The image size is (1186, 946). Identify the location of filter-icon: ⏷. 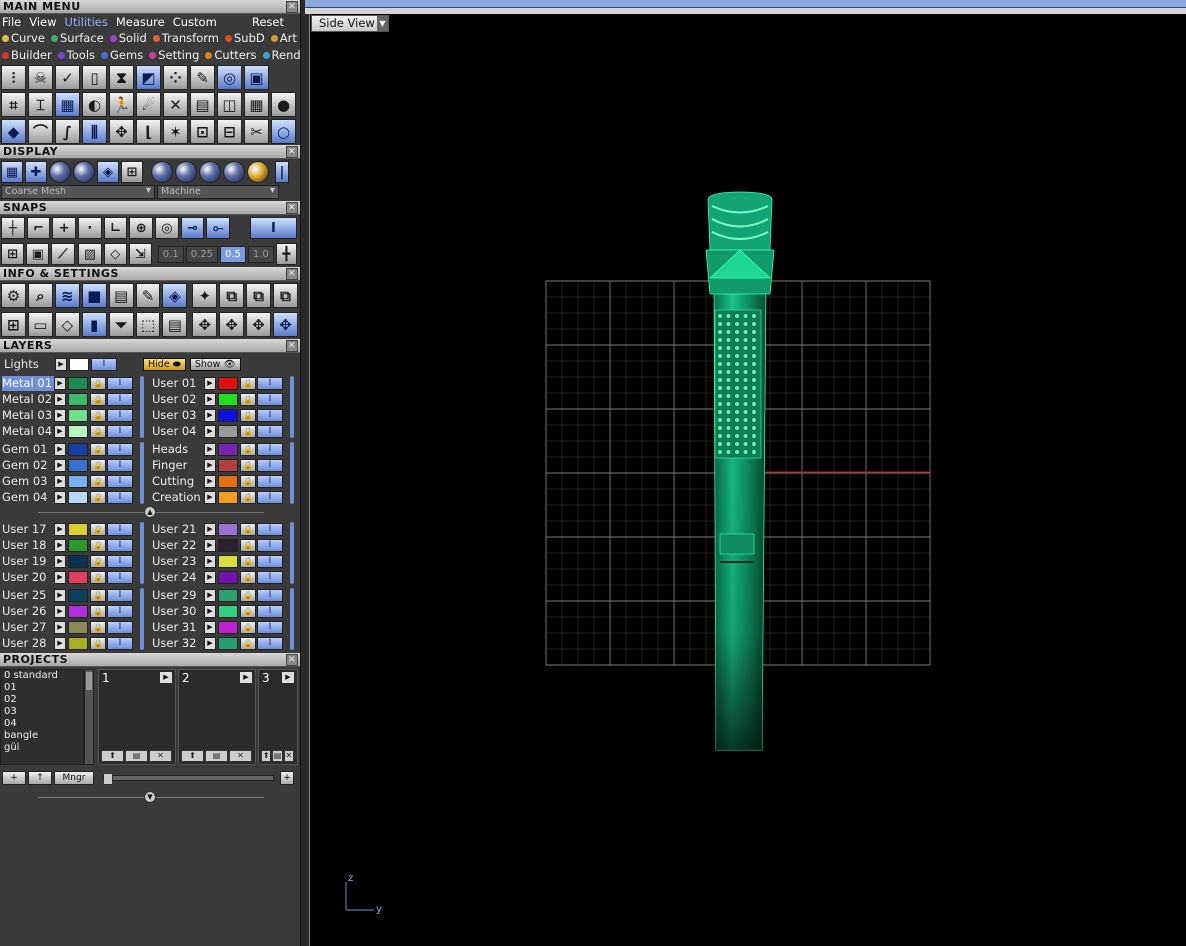
(121, 324).